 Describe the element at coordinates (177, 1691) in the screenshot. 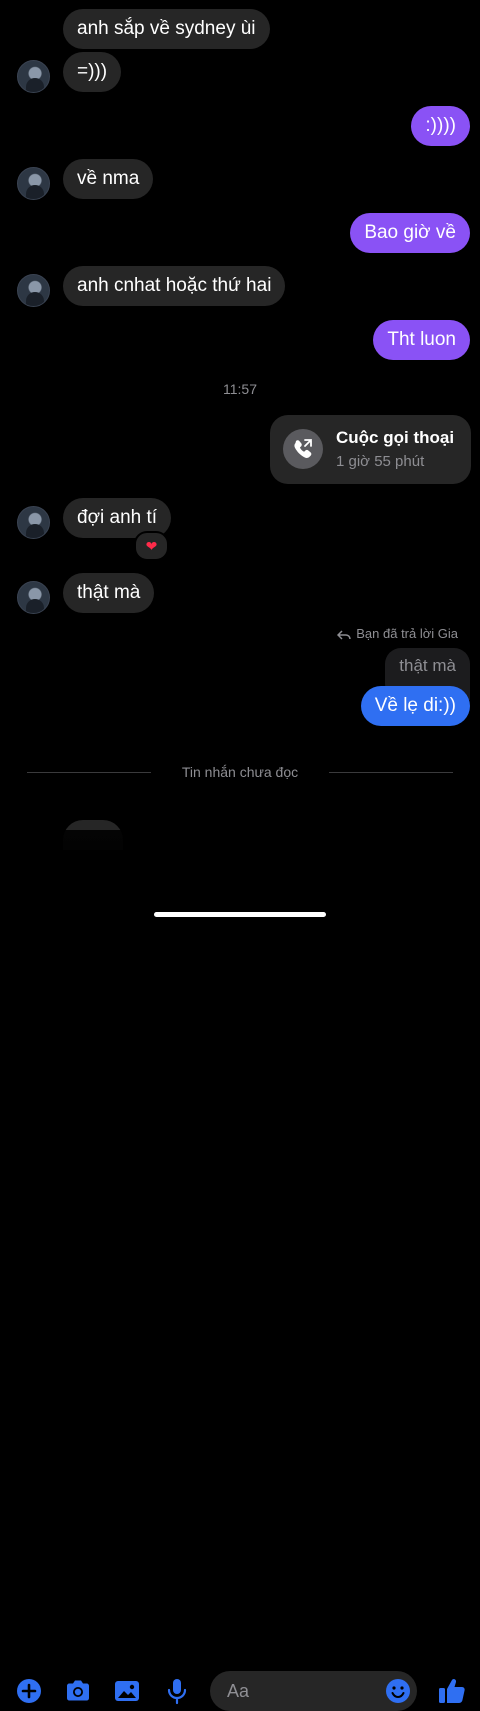

I see `microphone-icon` at that location.